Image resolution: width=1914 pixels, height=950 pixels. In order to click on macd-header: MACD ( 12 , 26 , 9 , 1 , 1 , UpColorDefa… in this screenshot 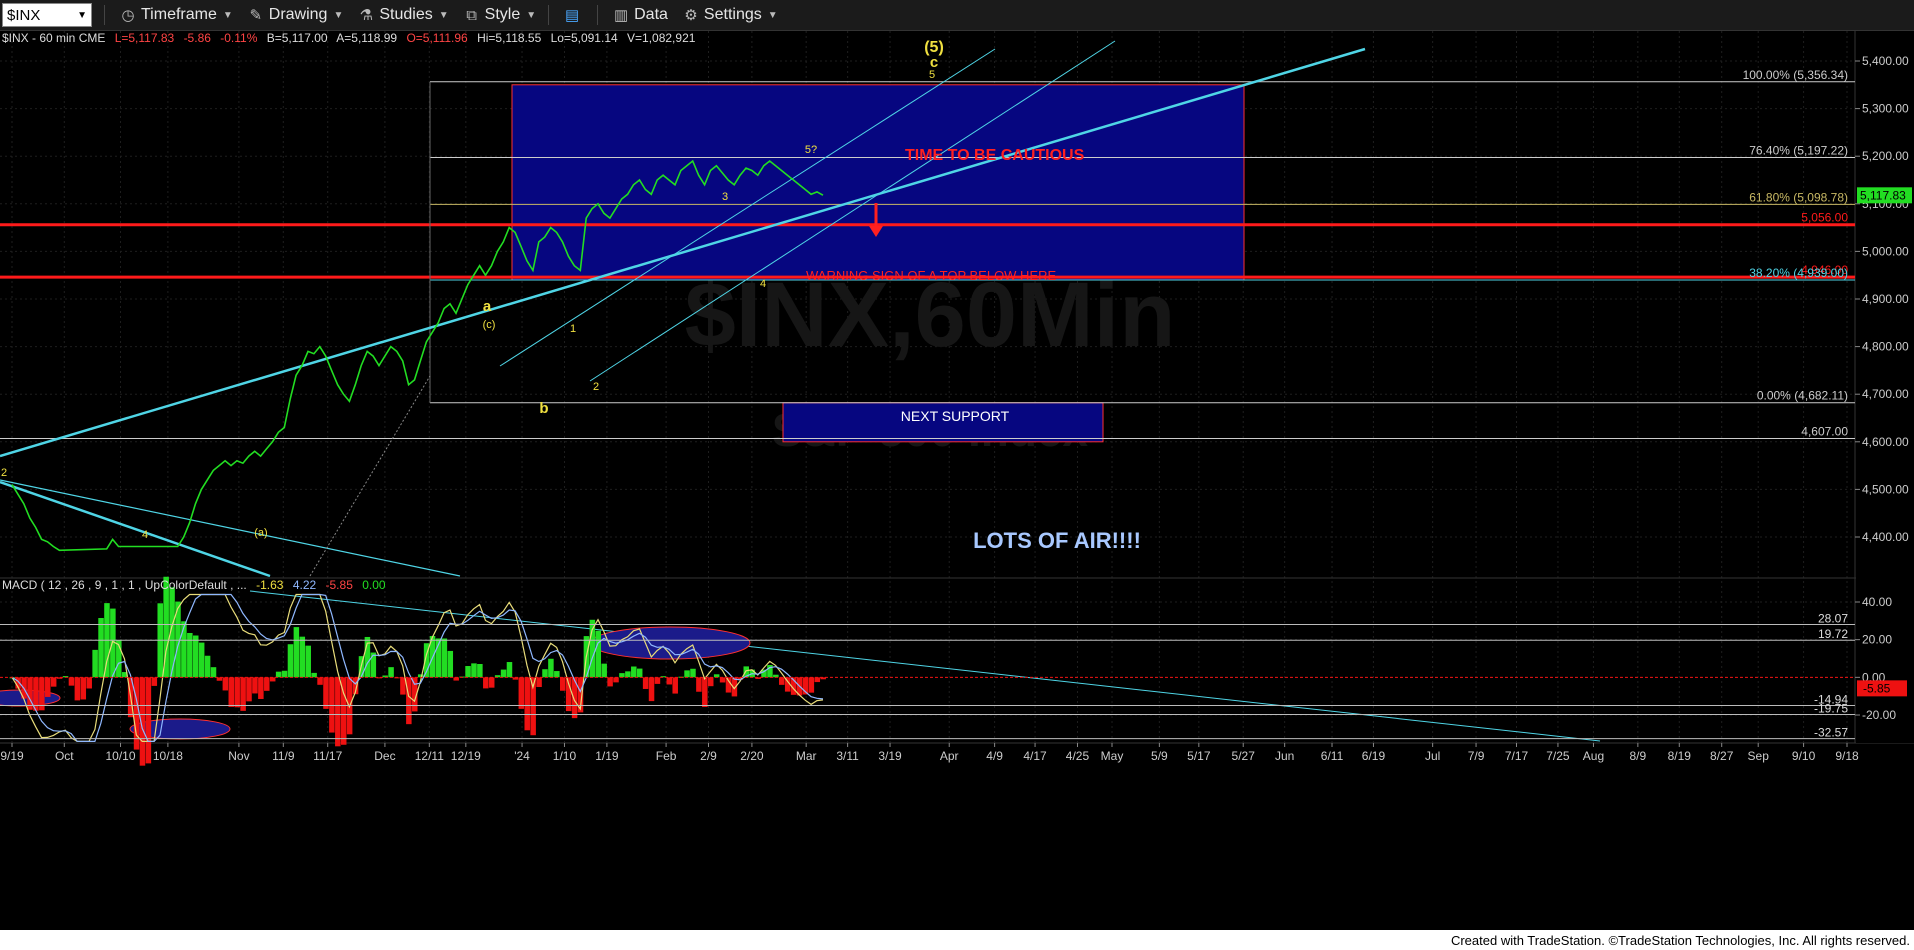, I will do `click(194, 585)`.